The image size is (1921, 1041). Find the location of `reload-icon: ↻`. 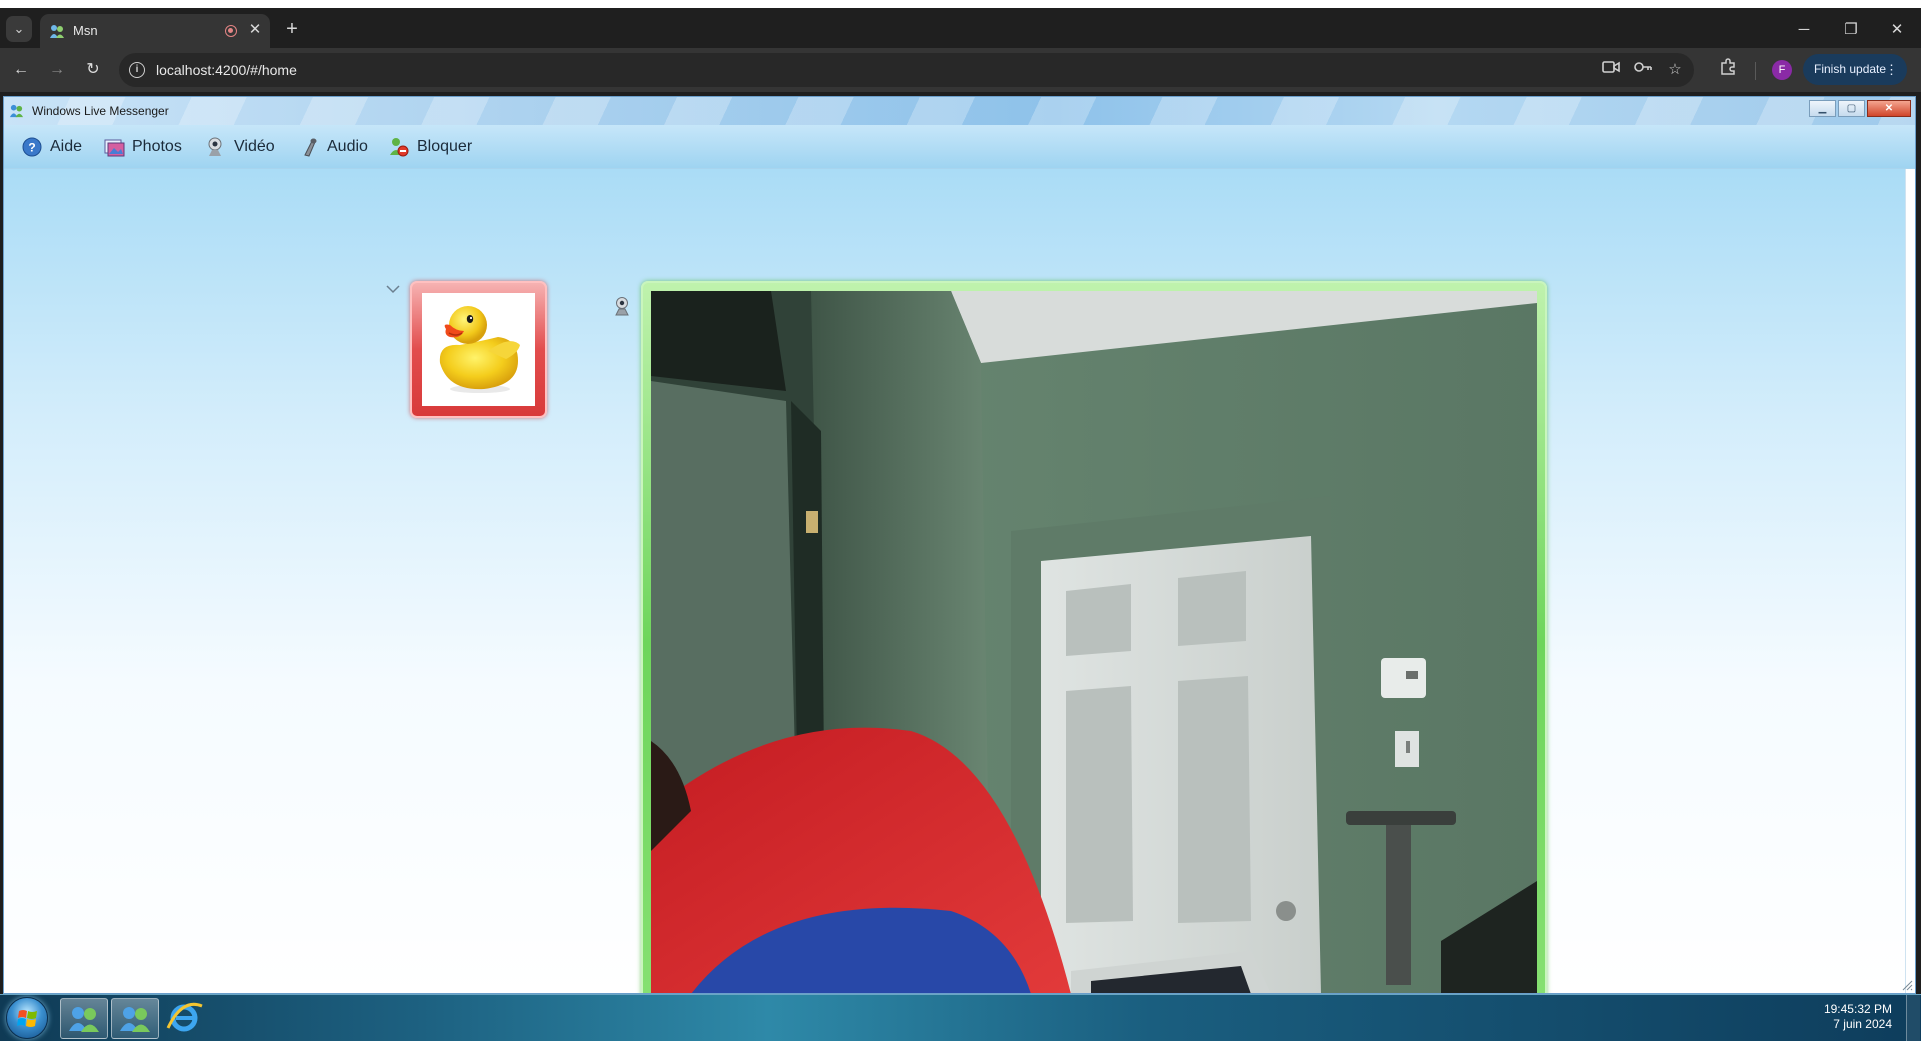

reload-icon: ↻ is located at coordinates (93, 70).